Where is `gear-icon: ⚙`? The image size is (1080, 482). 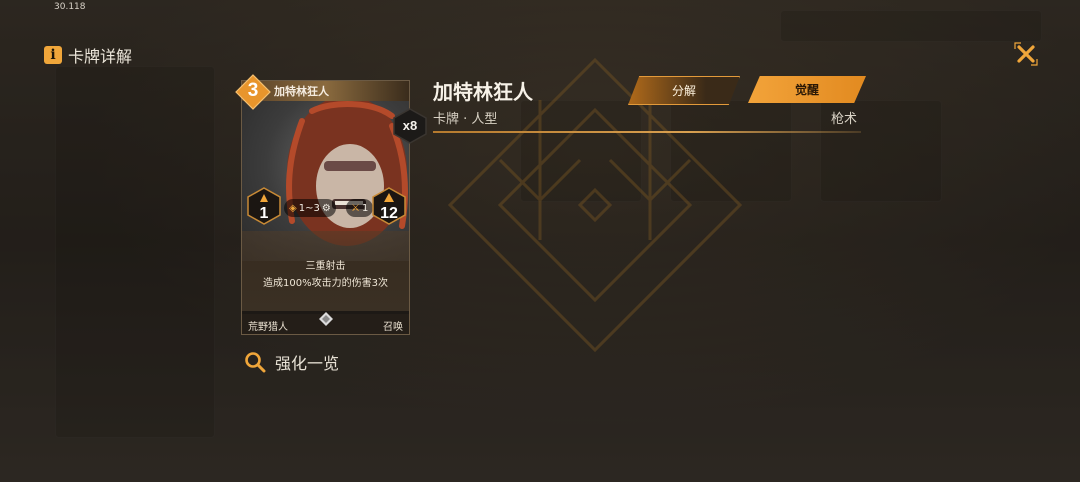 gear-icon: ⚙ is located at coordinates (326, 208).